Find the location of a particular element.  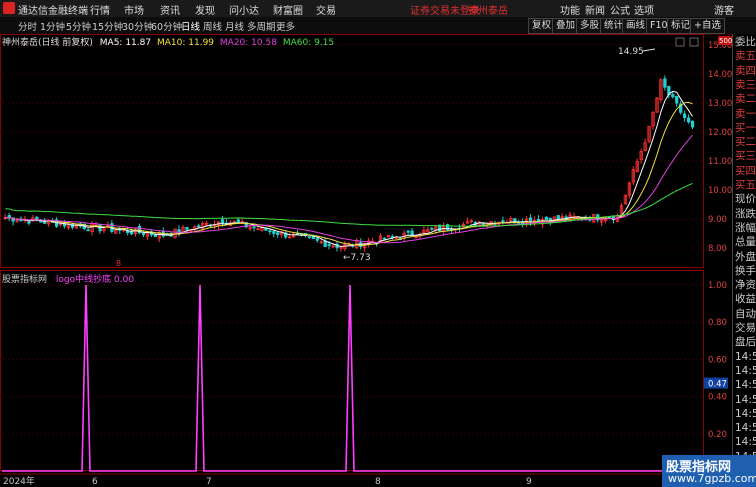

indicator-tick-label: 0.60 is located at coordinates (717, 360).